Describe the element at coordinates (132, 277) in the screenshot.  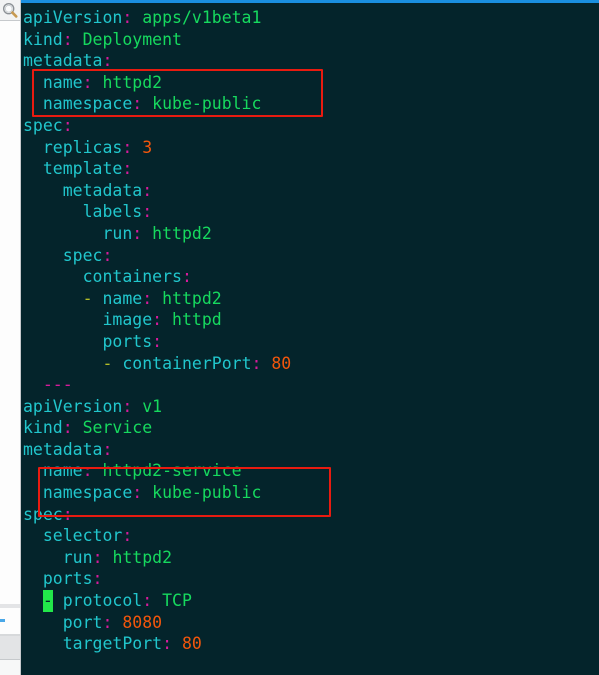
I see `yaml-key: containers` at that location.